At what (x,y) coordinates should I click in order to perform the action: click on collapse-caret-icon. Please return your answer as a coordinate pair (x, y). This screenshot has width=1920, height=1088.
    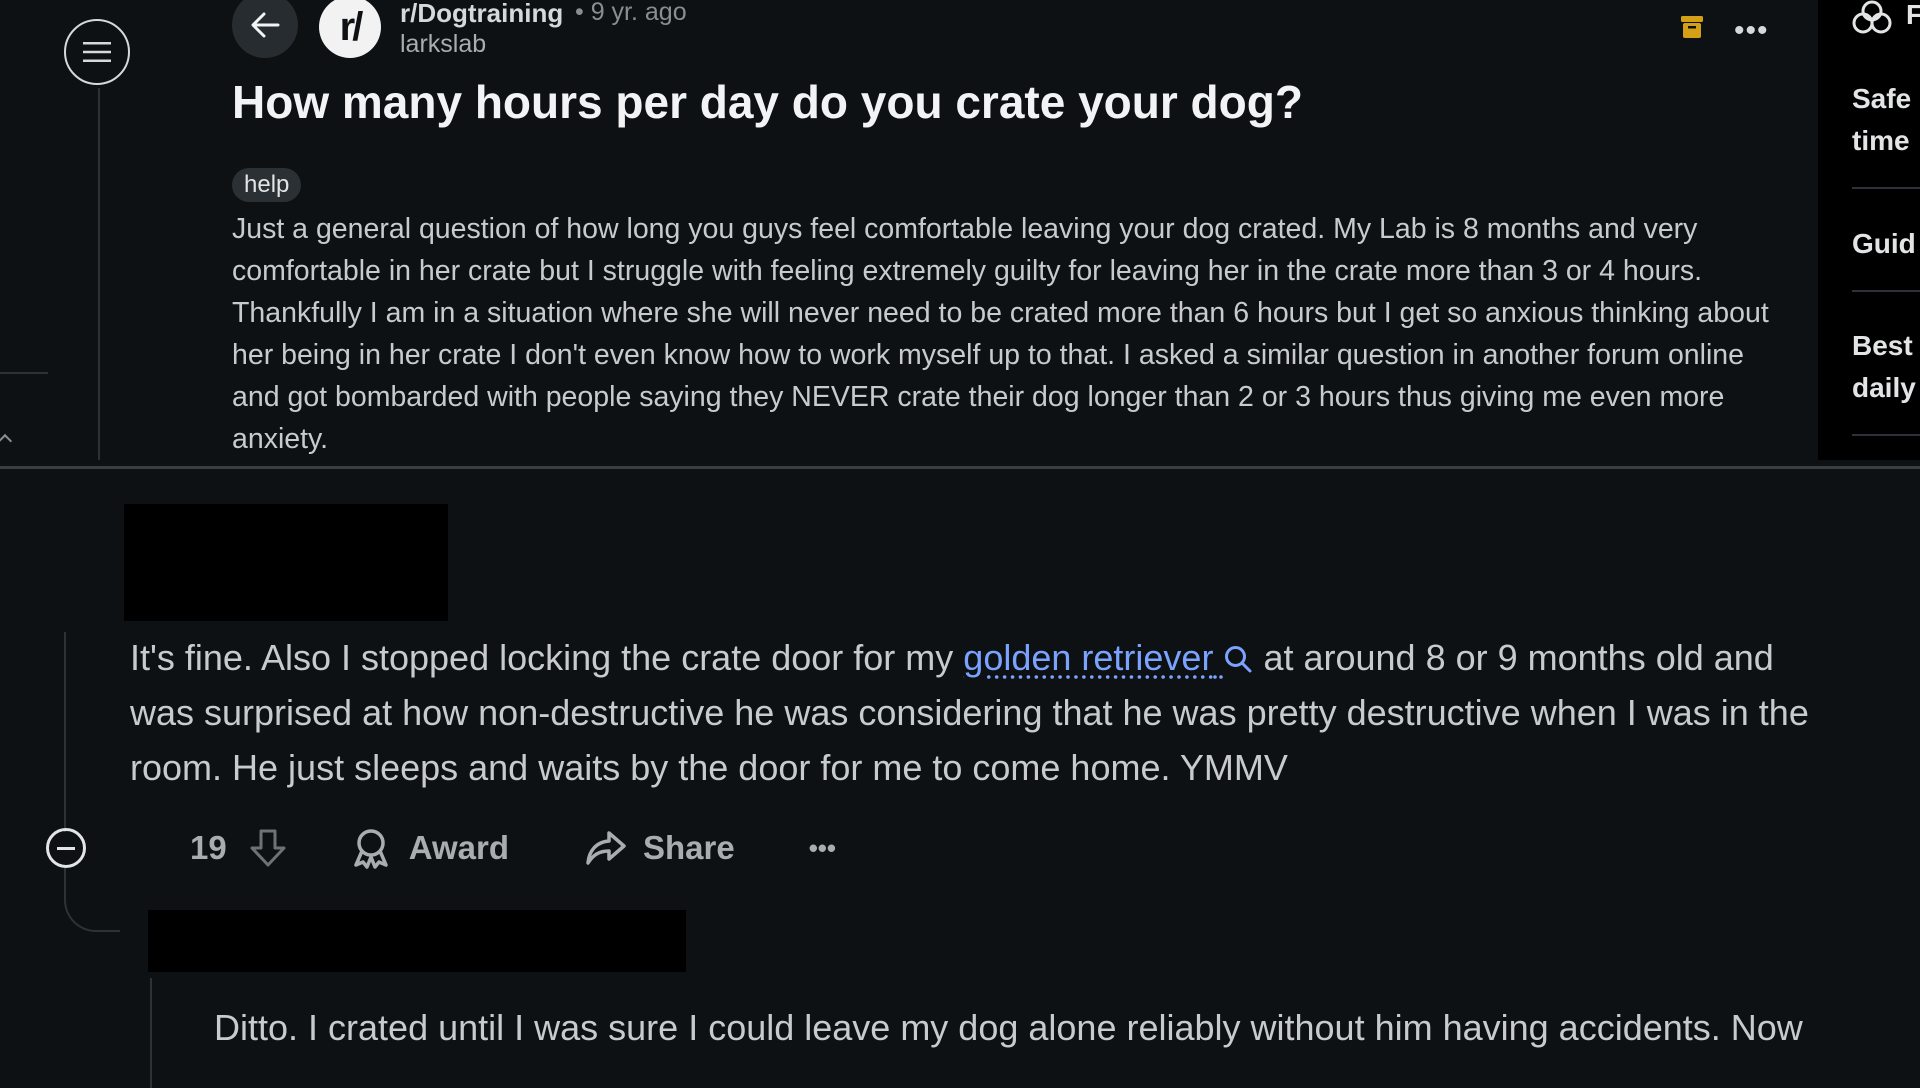
    Looking at the image, I should click on (6, 441).